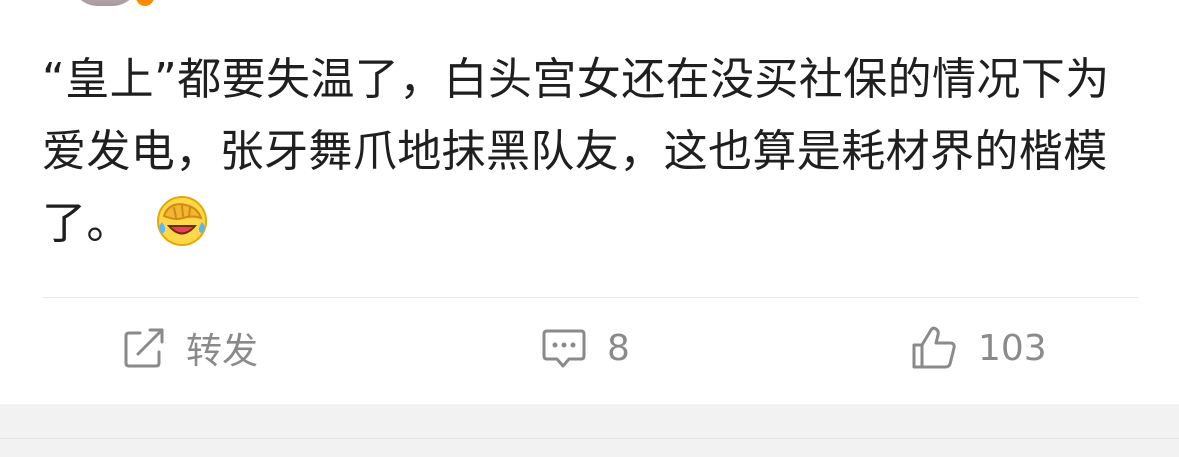 Image resolution: width=1179 pixels, height=457 pixels. Describe the element at coordinates (1012, 348) in the screenshot. I see `like-count: 103` at that location.